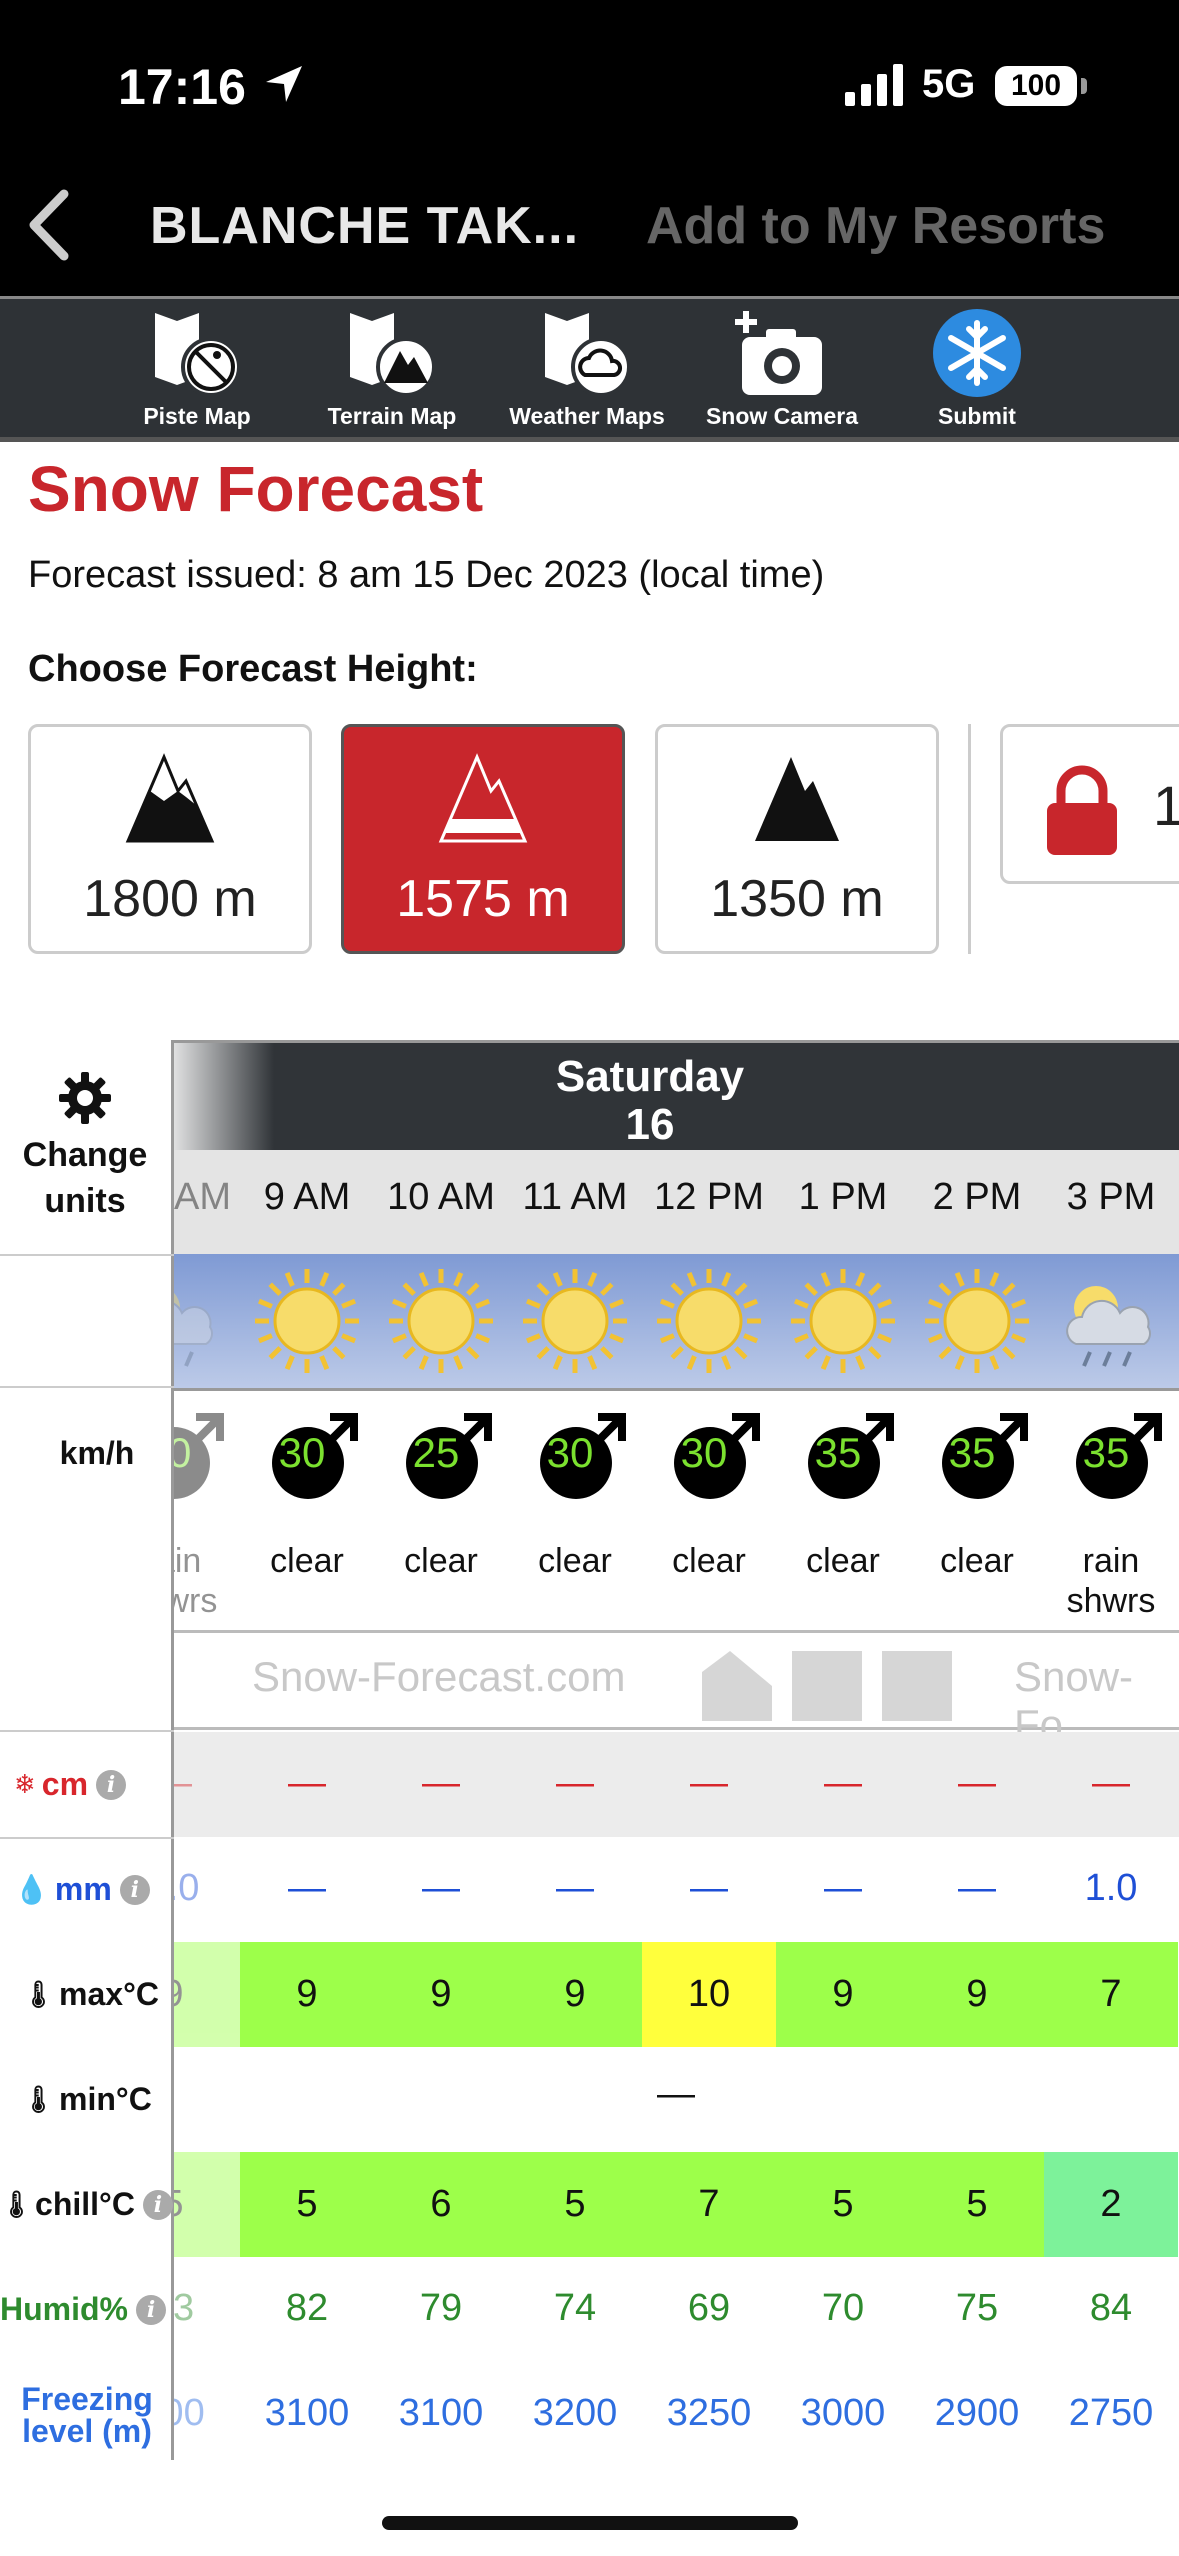 The height and width of the screenshot is (2556, 1179). What do you see at coordinates (843, 2308) in the screenshot?
I see `humidity-value: 70` at bounding box center [843, 2308].